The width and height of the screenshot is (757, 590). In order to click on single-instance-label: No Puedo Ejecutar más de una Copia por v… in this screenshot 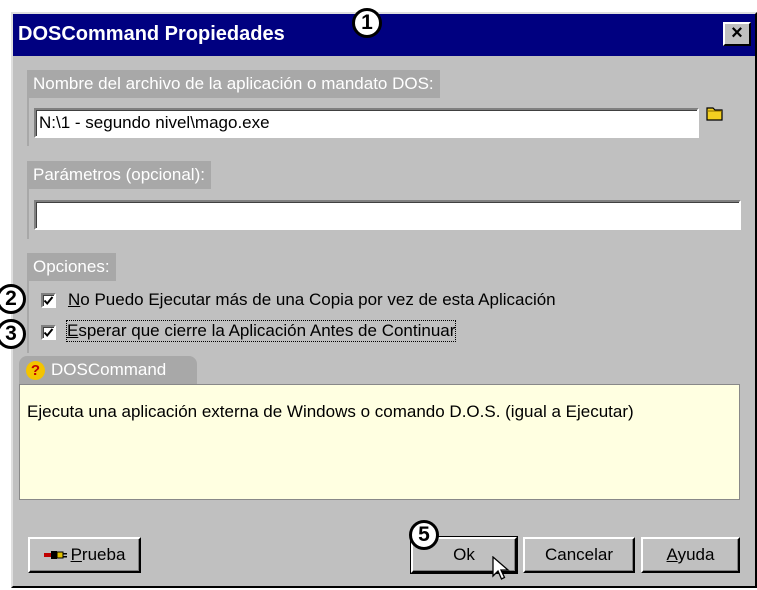, I will do `click(312, 300)`.